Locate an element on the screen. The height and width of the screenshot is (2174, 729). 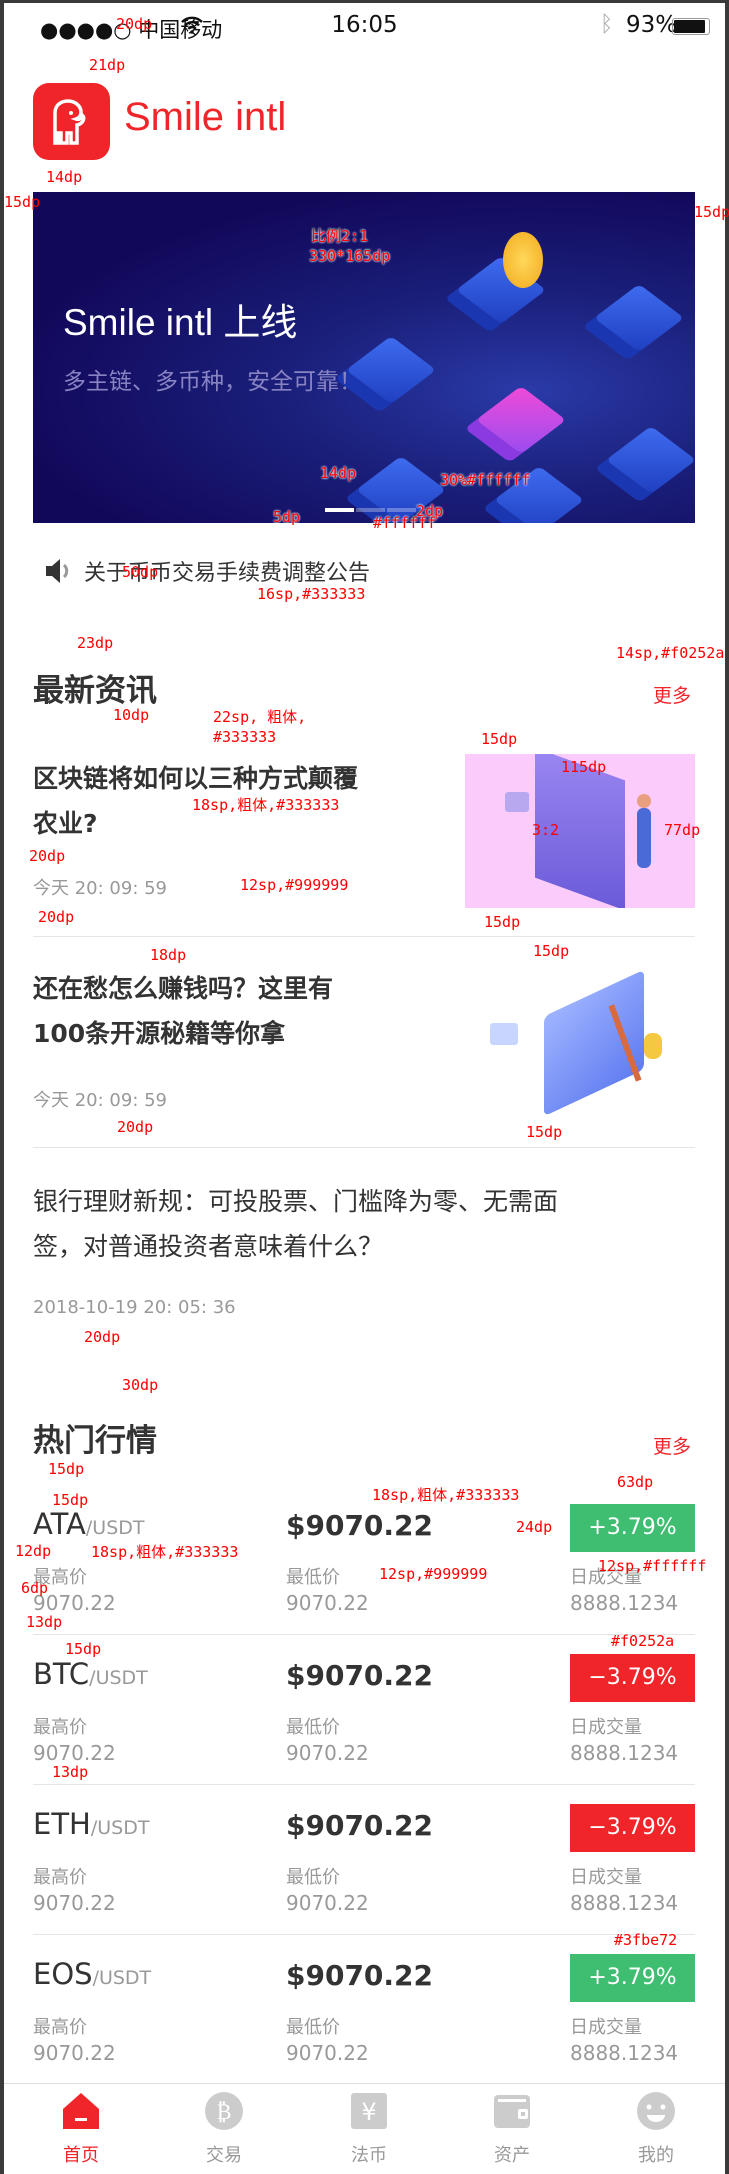
bitcoin-coin-graphic is located at coordinates (523, 260).